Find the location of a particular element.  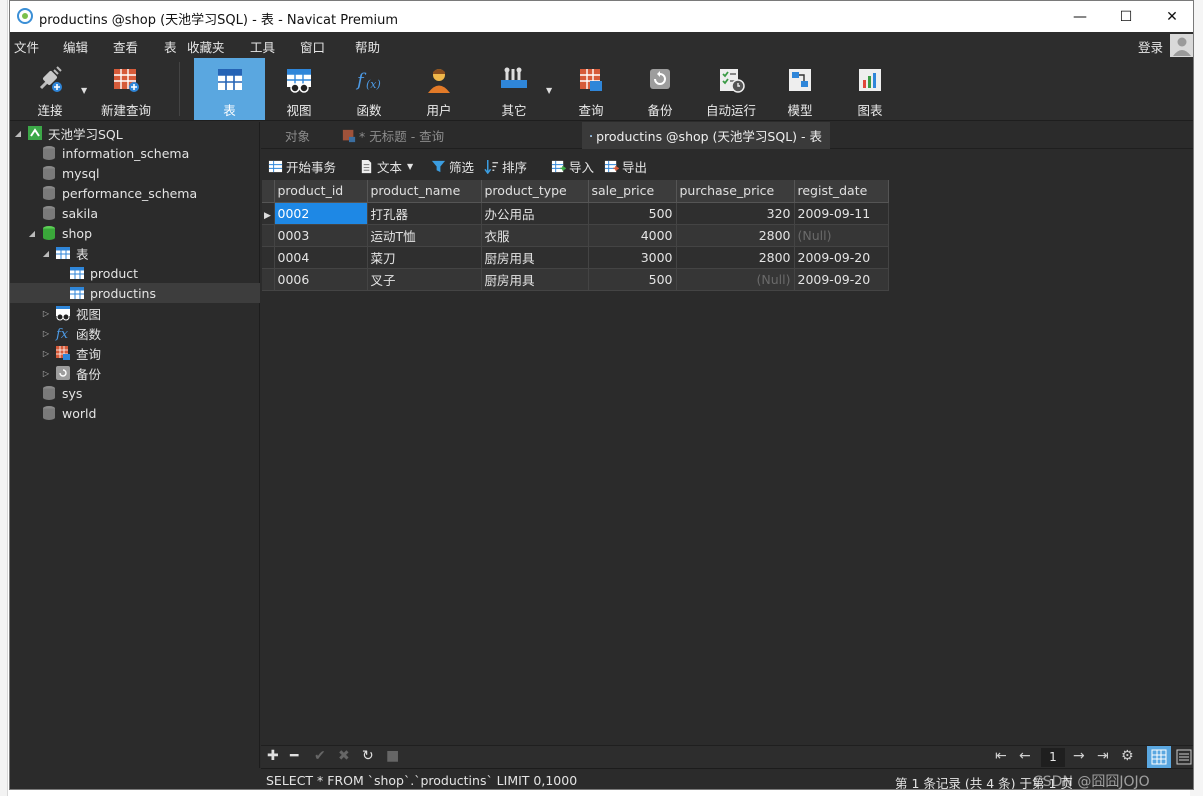

tree-table-product: product is located at coordinates (96, 273).